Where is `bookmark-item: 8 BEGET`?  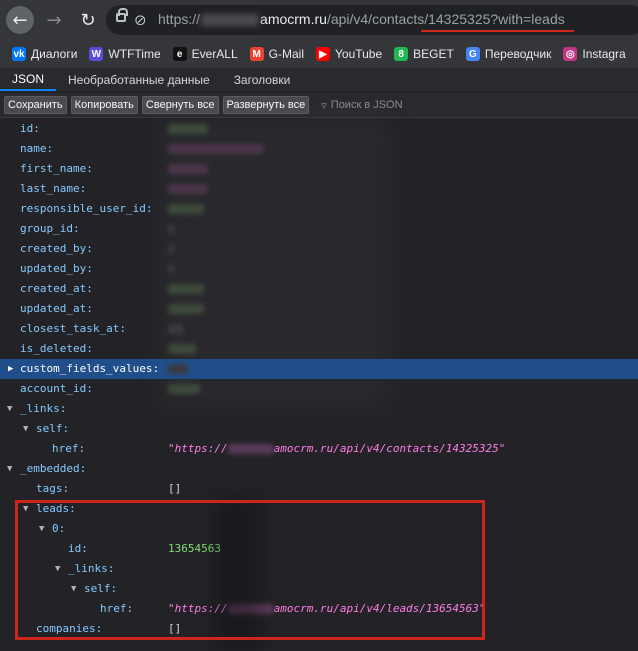
bookmark-item: 8 BEGET is located at coordinates (424, 54).